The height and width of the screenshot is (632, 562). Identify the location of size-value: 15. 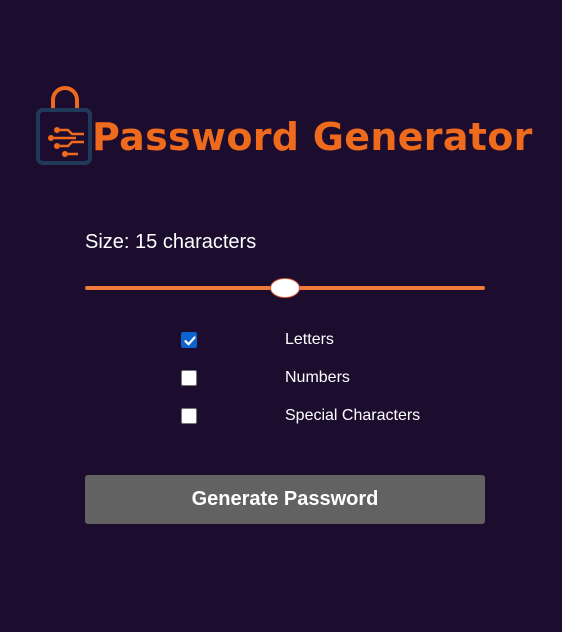
(146, 242).